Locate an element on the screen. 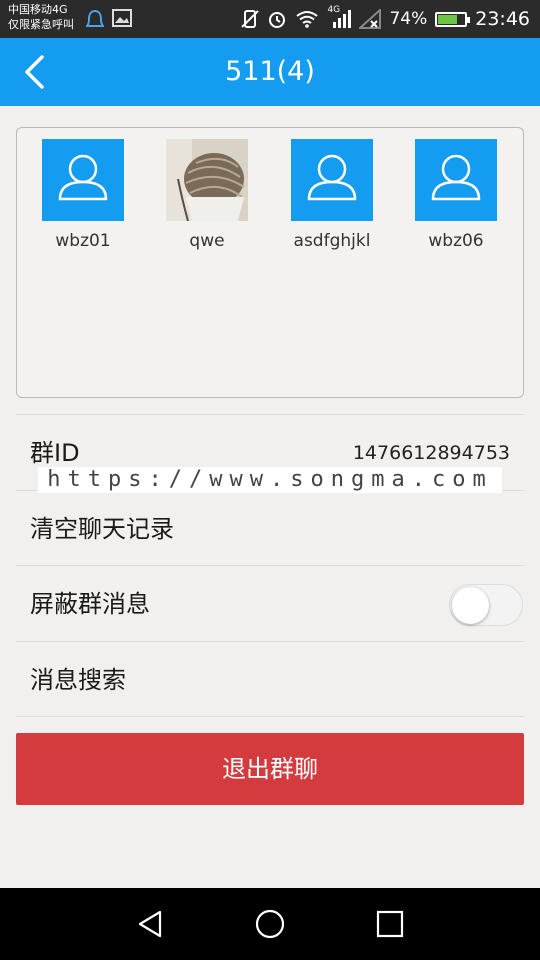  watermark: https://www.songma.com is located at coordinates (270, 480).